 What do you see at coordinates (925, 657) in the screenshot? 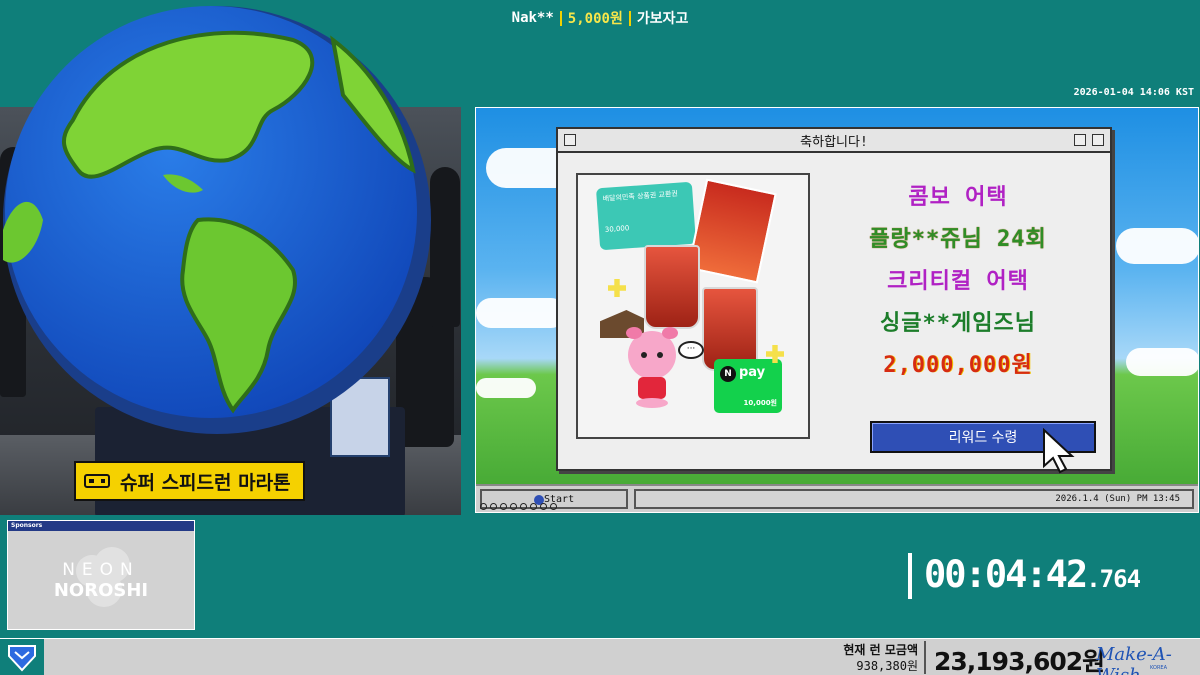
I see `bottom-separator` at bounding box center [925, 657].